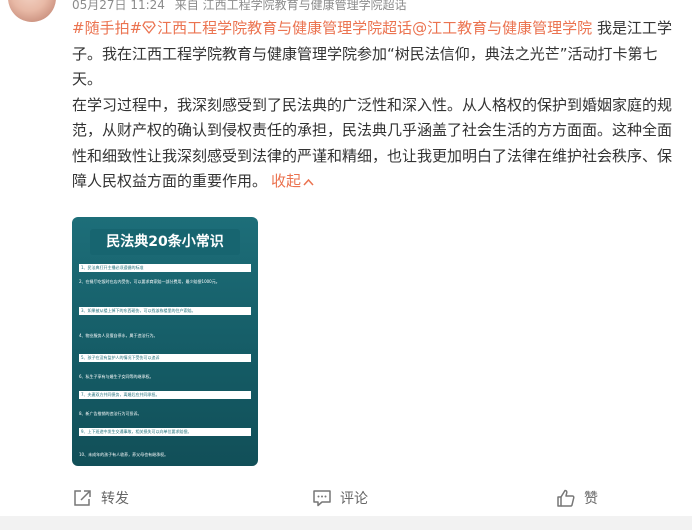 The image size is (692, 530). Describe the element at coordinates (110, 413) in the screenshot. I see `image-rule: 8、新广告推销的违法行为可投诉。` at that location.